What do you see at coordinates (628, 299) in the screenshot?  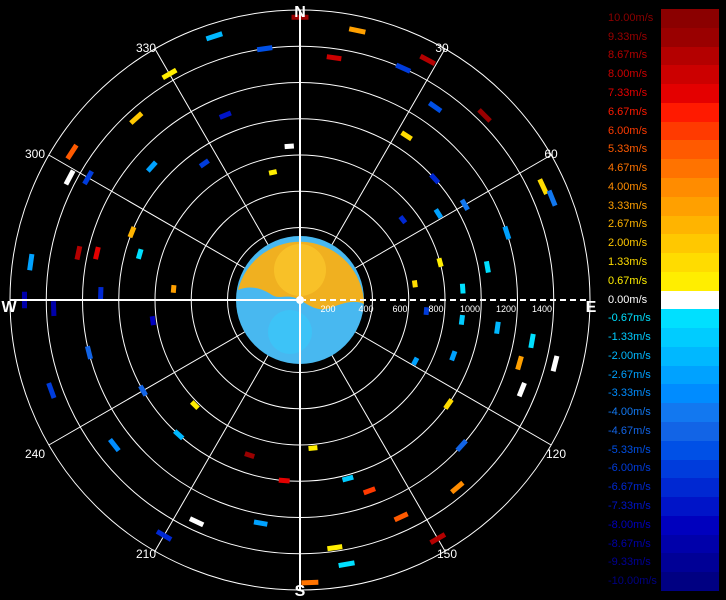 I see `legend-label: 0.00m/s` at bounding box center [628, 299].